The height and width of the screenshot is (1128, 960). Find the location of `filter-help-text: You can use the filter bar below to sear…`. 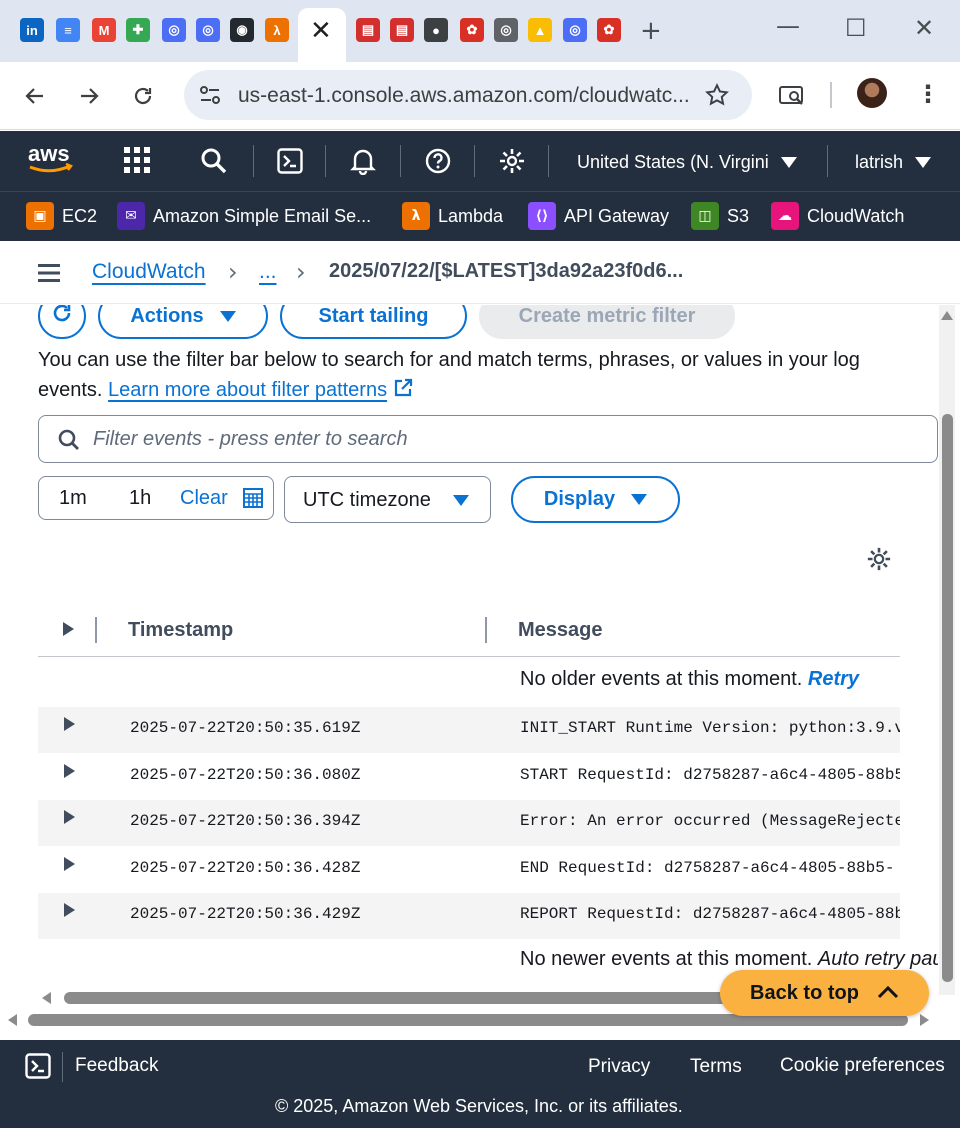

filter-help-text: You can use the filter bar below to sear… is located at coordinates (473, 375).